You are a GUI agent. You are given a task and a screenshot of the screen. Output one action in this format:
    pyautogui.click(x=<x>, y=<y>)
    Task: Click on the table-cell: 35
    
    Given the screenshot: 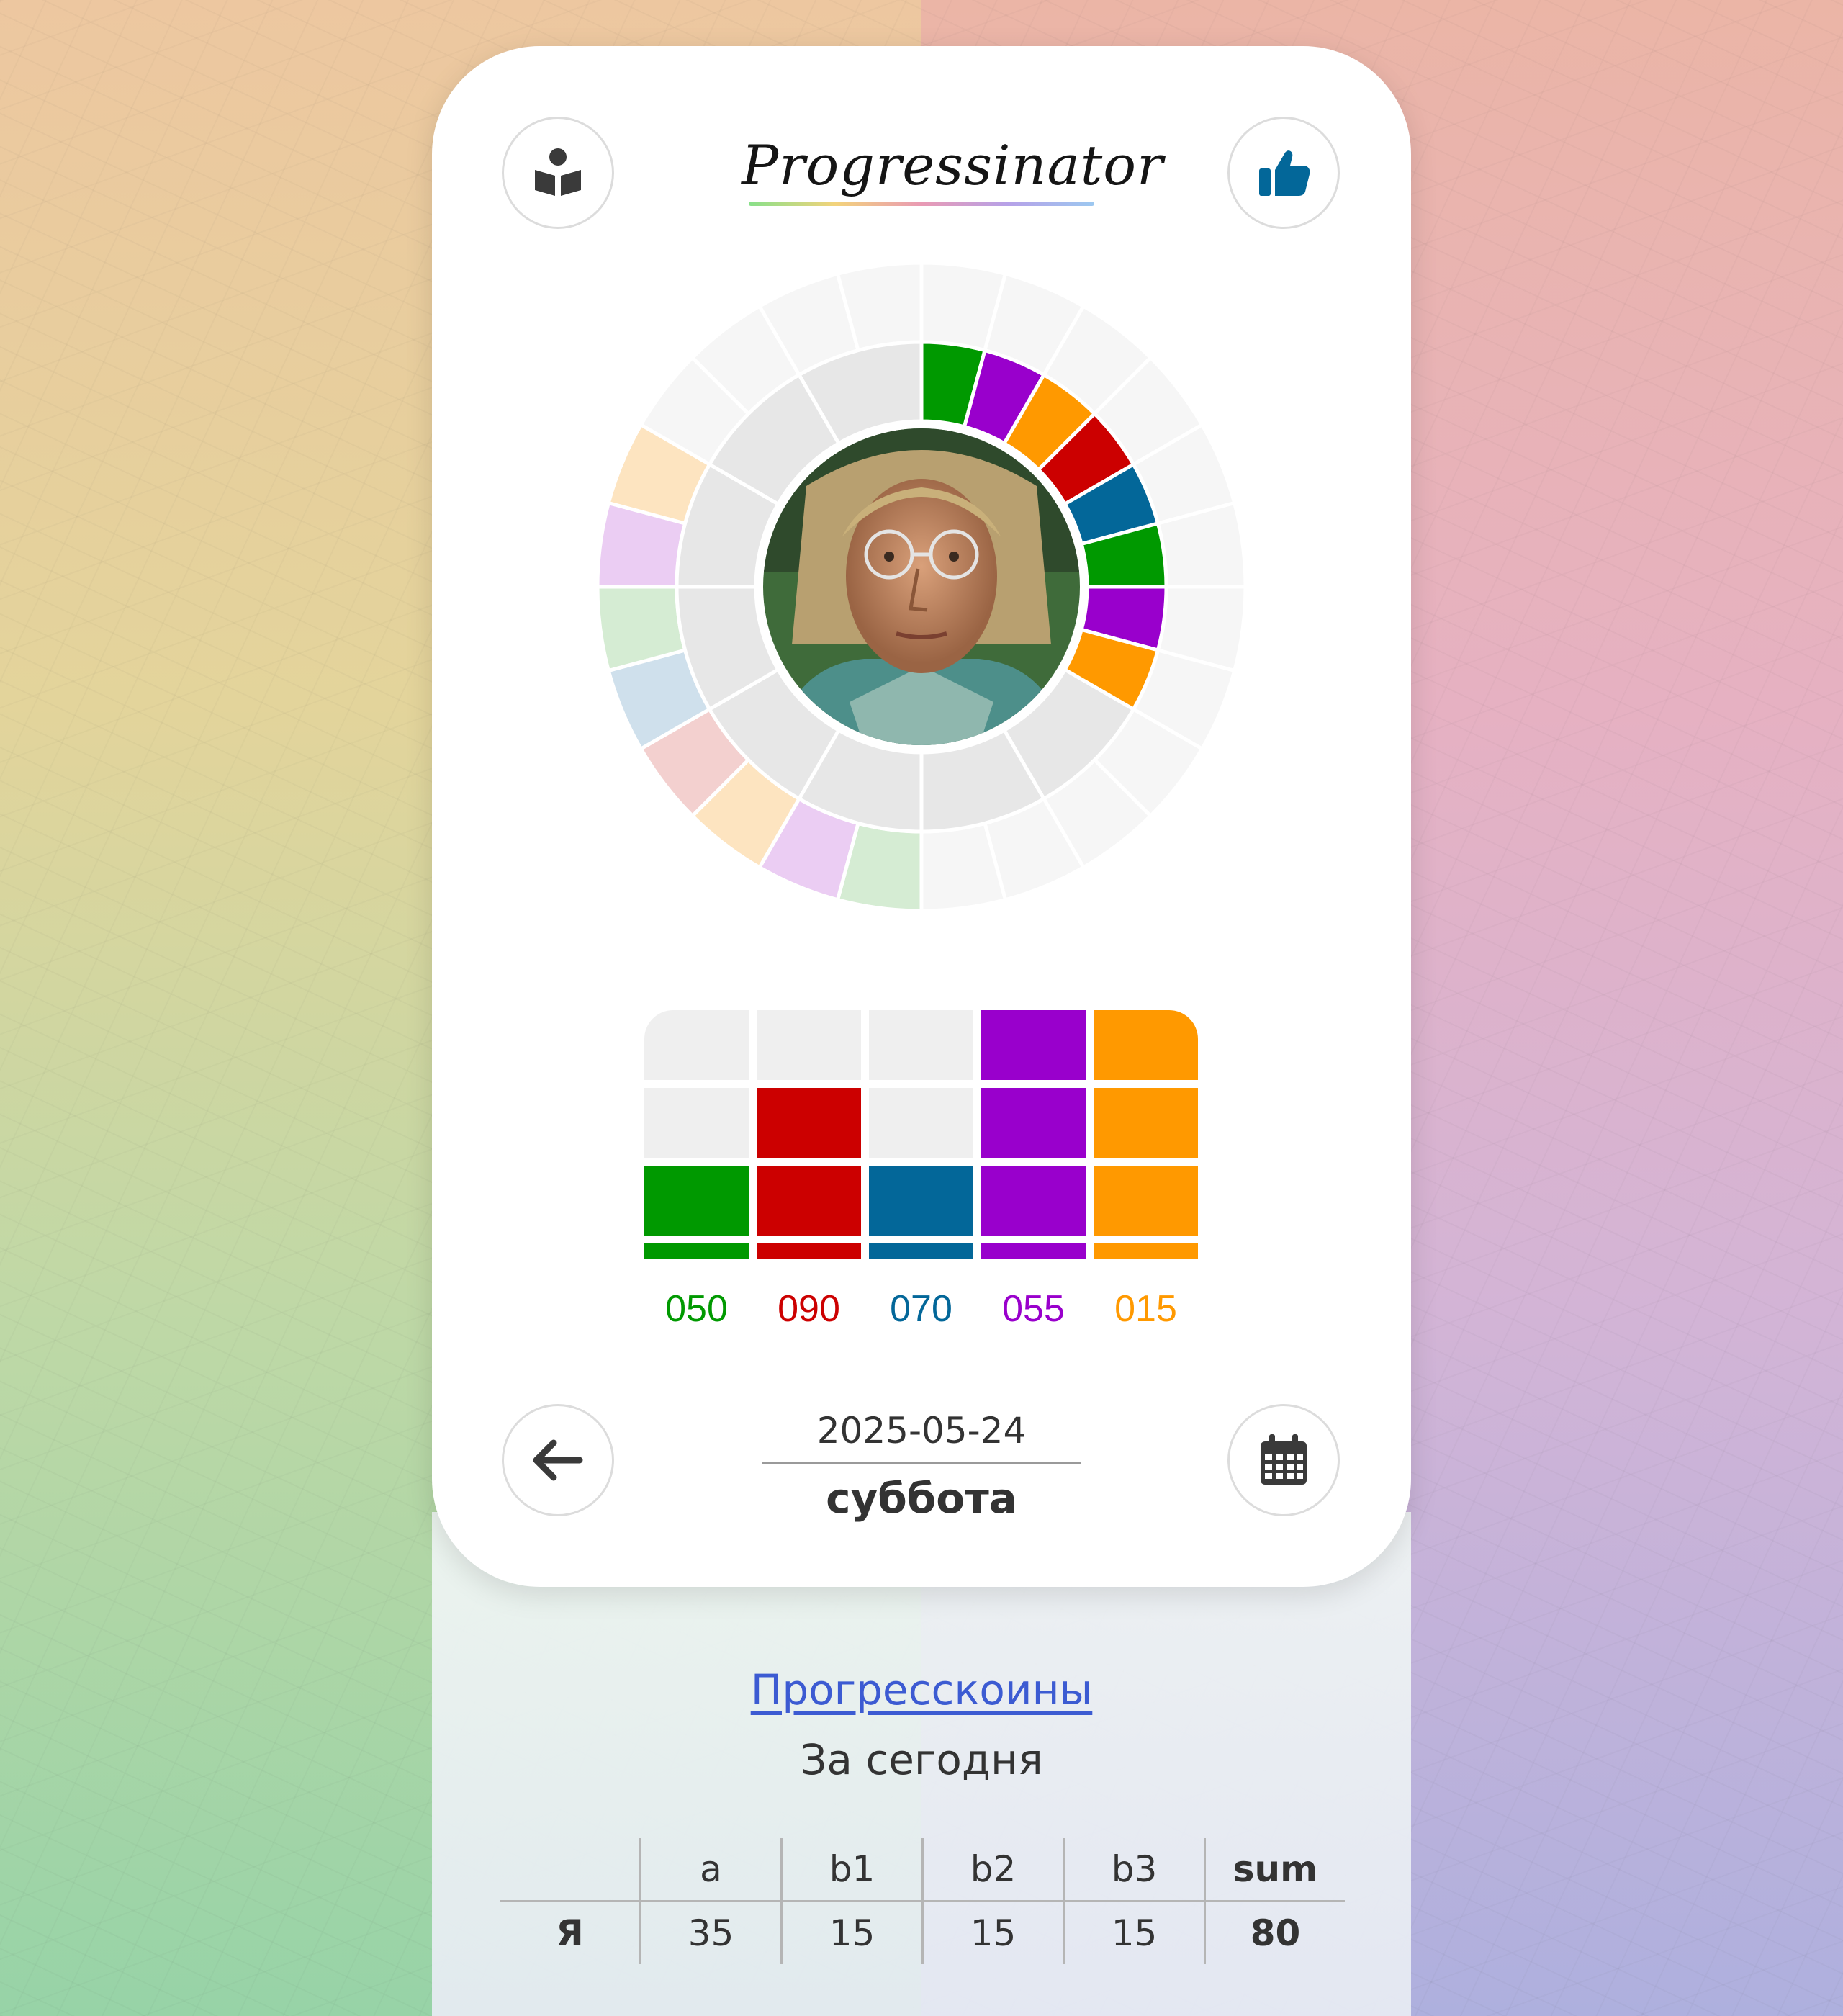 What is the action you would take?
    pyautogui.click(x=710, y=1932)
    